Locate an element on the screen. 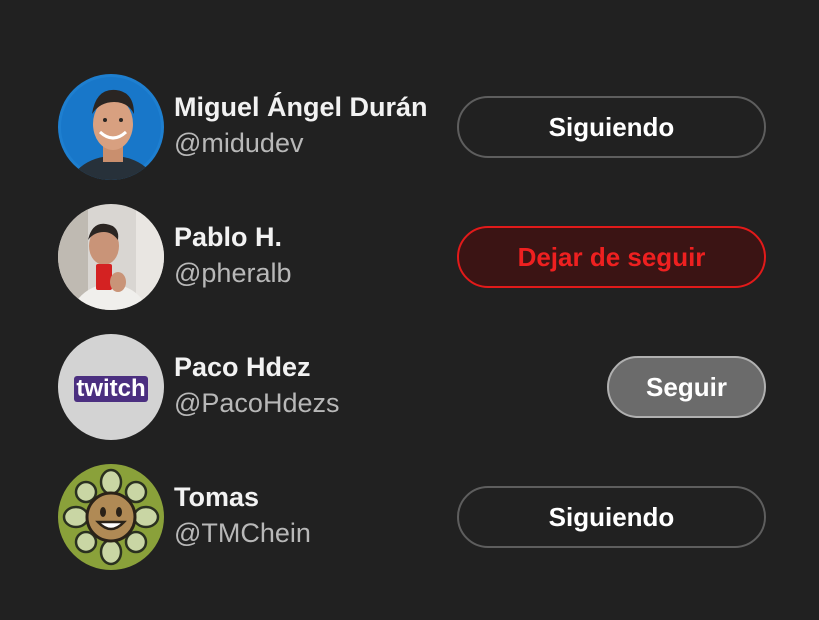 The height and width of the screenshot is (620, 819). avatar-pheralb is located at coordinates (111, 257).